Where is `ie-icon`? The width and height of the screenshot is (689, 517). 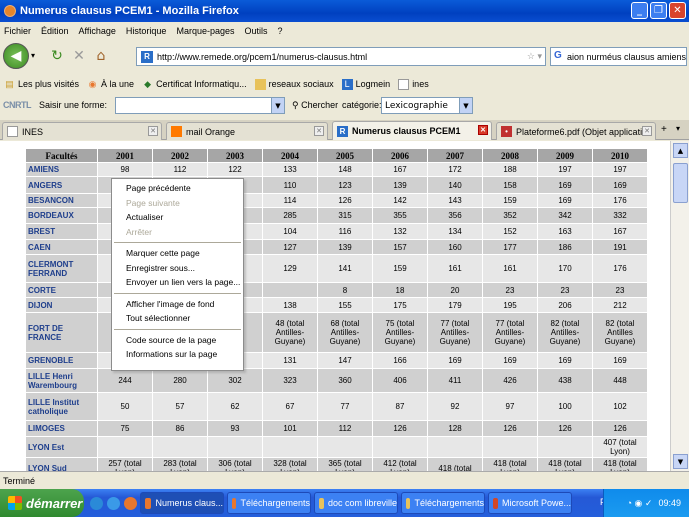 ie-icon is located at coordinates (113, 503).